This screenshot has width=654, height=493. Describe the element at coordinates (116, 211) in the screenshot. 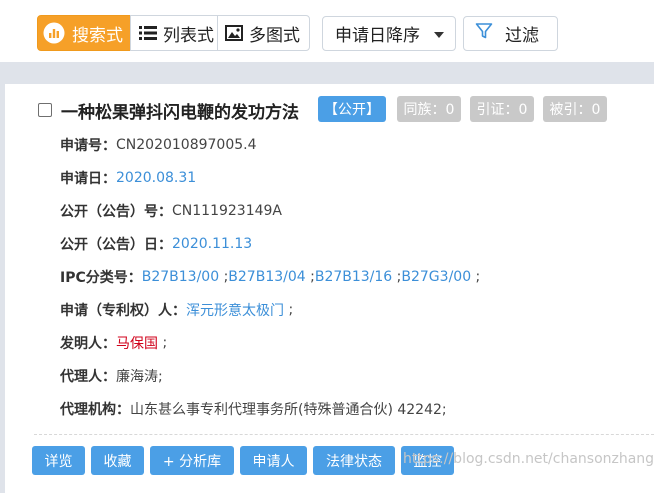

I see `field-label: 公开（公告）号：` at that location.